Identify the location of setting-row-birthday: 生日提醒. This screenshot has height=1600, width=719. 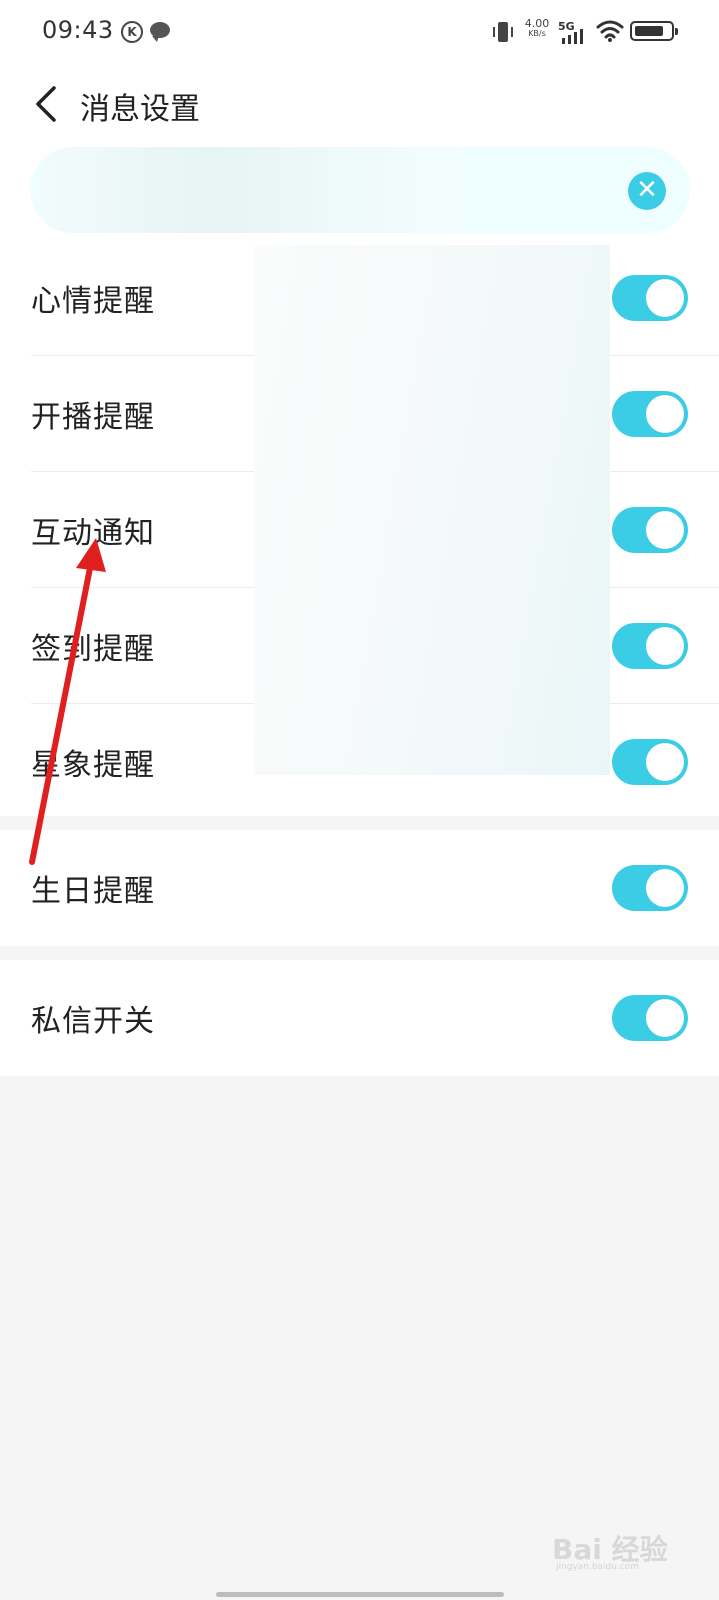
(359, 888).